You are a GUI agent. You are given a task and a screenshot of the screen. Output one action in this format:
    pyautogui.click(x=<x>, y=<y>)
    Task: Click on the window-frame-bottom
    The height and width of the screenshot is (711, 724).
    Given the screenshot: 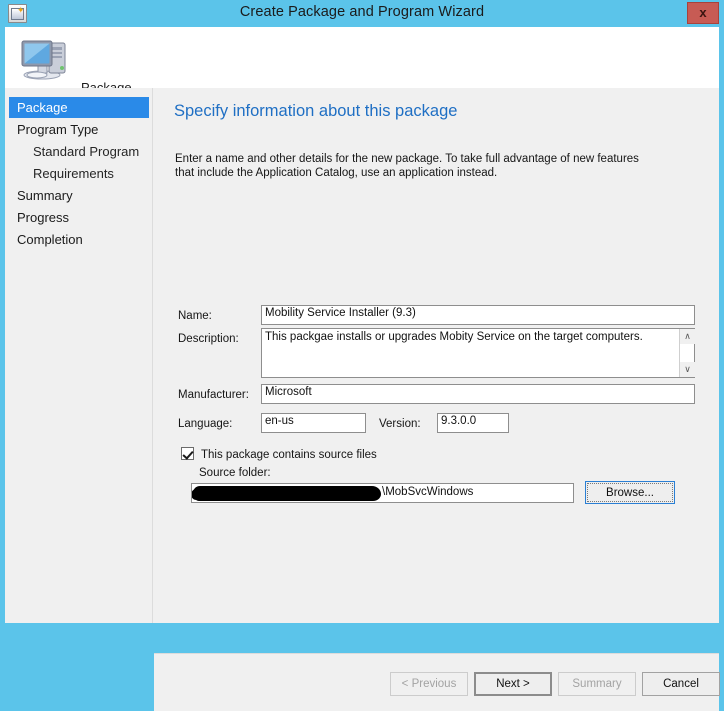 What is the action you would take?
    pyautogui.click(x=362, y=625)
    